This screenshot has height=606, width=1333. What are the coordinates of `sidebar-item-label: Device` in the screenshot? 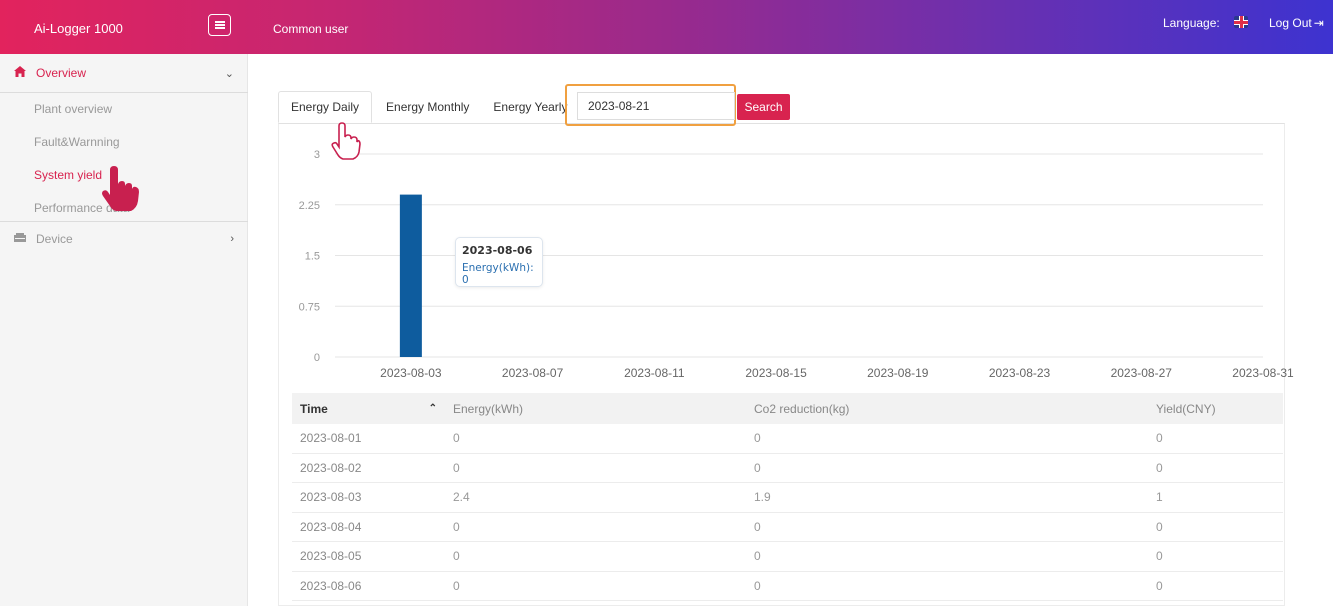 It's located at (54, 239).